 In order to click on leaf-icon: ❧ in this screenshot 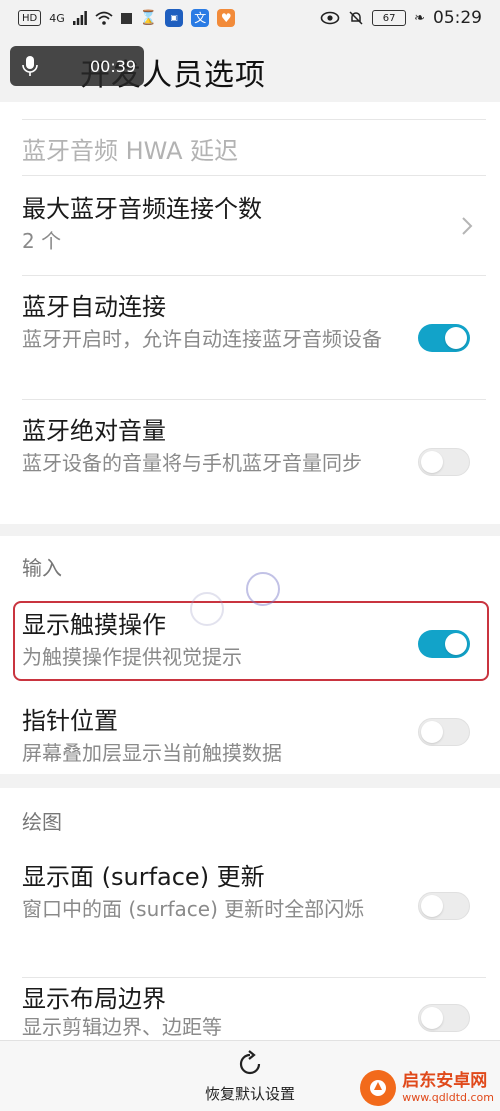, I will do `click(419, 18)`.